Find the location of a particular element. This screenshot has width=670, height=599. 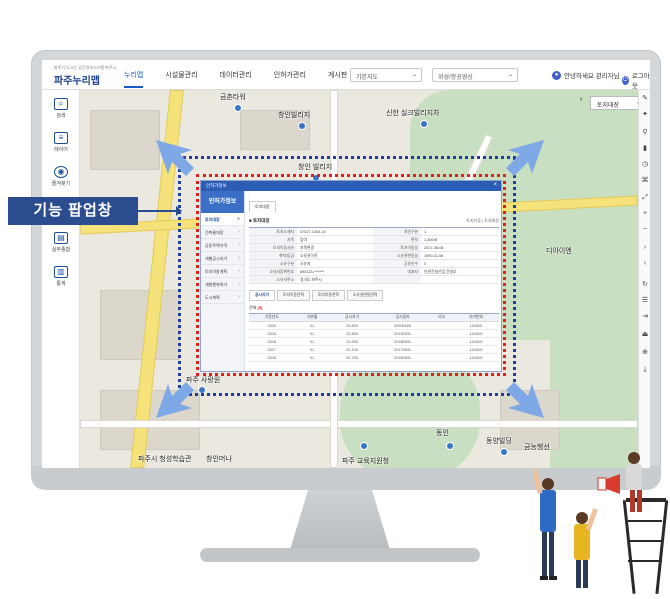

basemap-select: 기본지도 ⌄ is located at coordinates (386, 75).